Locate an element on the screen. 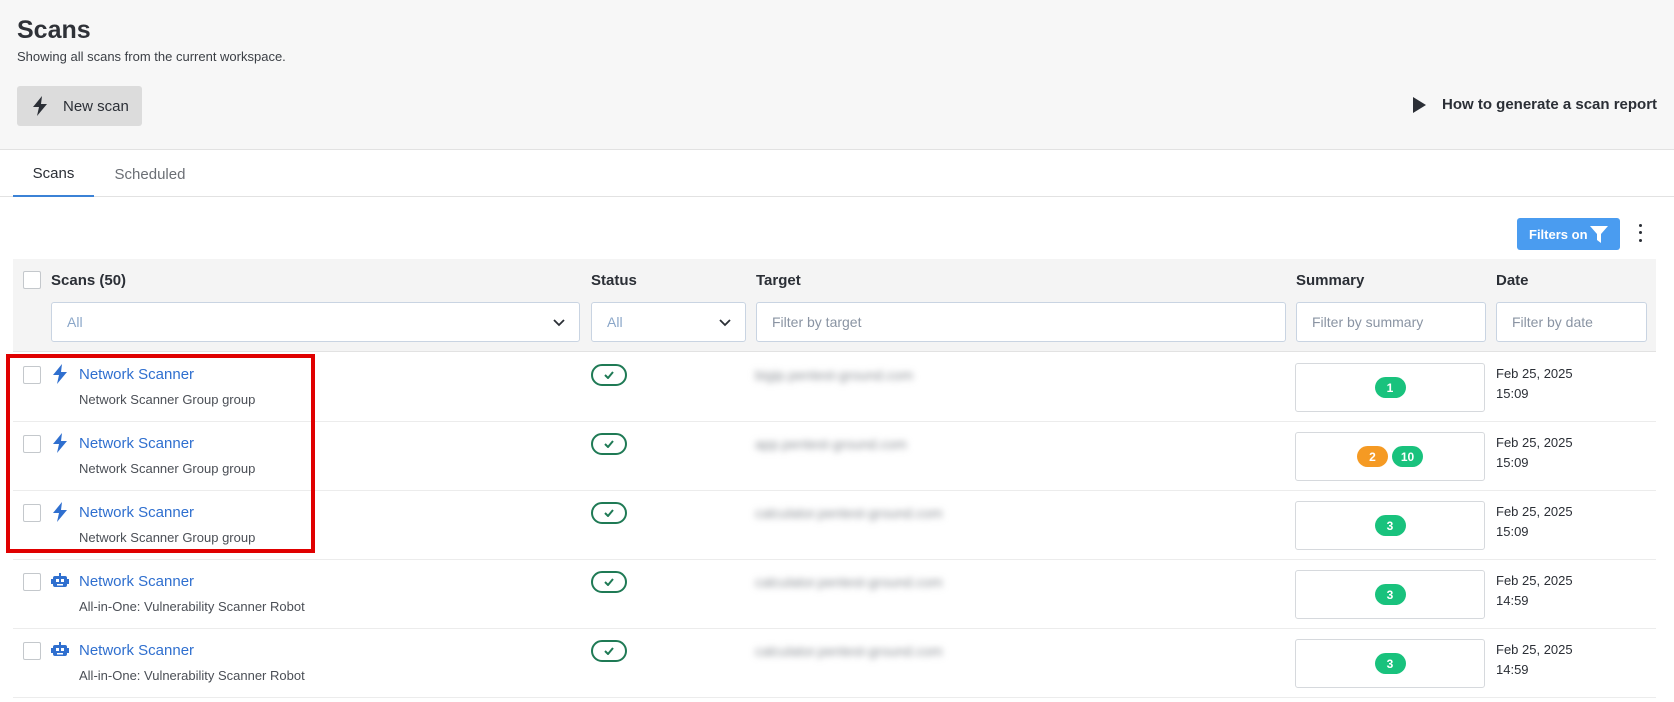 The height and width of the screenshot is (702, 1674). column-header-target: Target is located at coordinates (778, 280).